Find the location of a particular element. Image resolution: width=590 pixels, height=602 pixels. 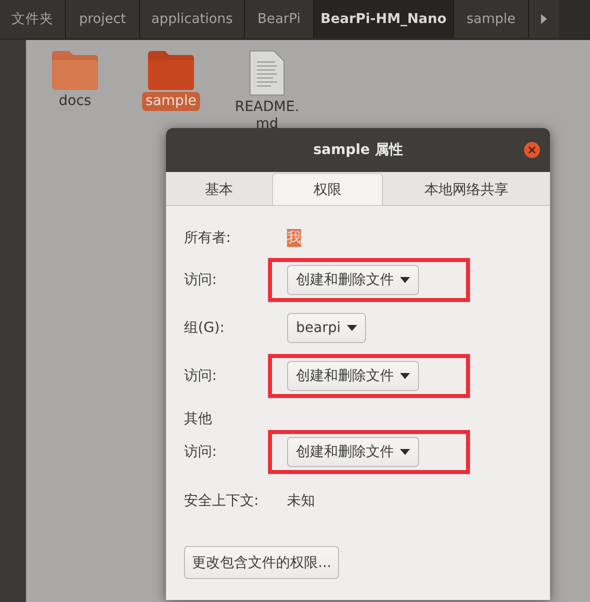

file-name: docs is located at coordinates (75, 101).